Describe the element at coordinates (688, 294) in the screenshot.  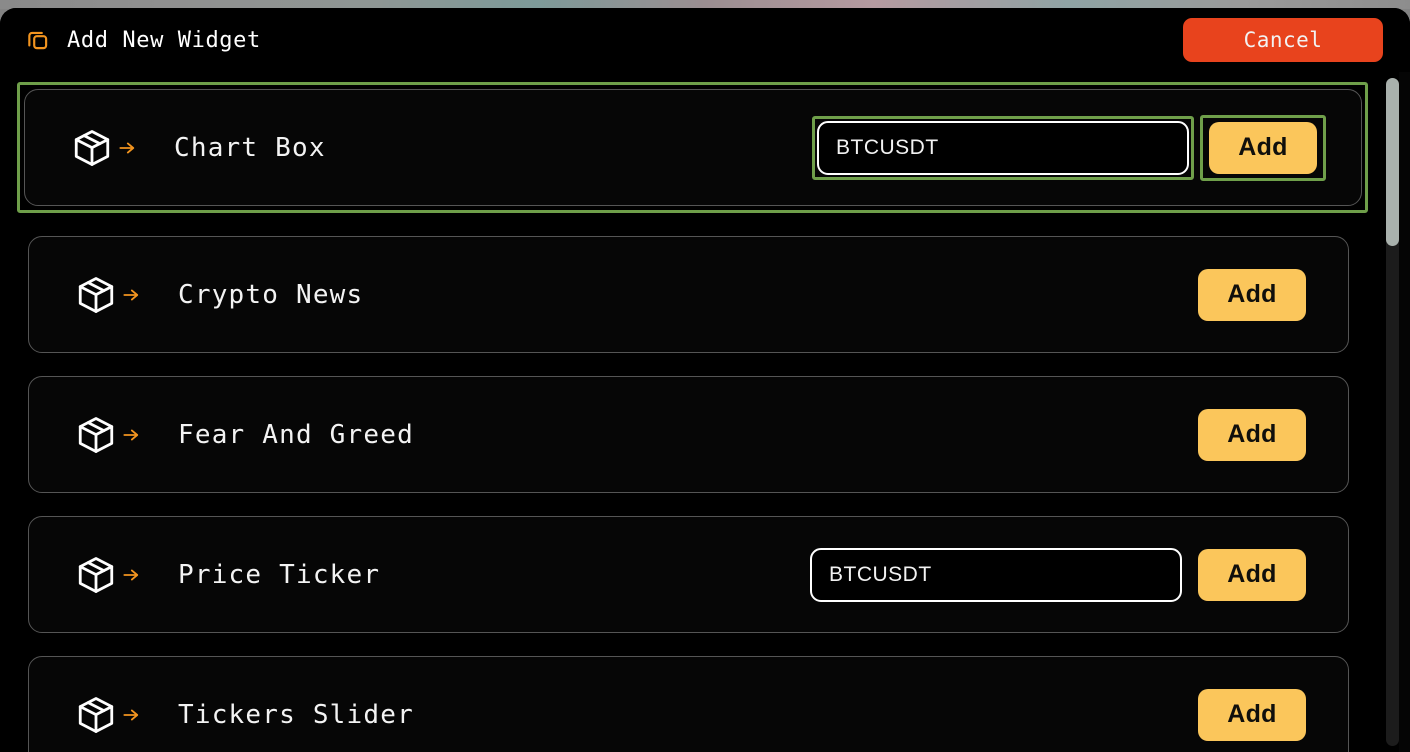
I see `widget-row-crypto-news: Crypto News Add` at that location.